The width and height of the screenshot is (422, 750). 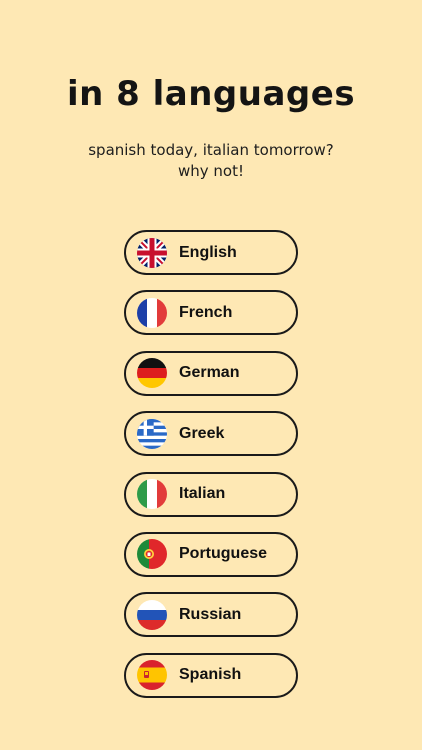 I want to click on language-label: Russian, so click(x=210, y=614).